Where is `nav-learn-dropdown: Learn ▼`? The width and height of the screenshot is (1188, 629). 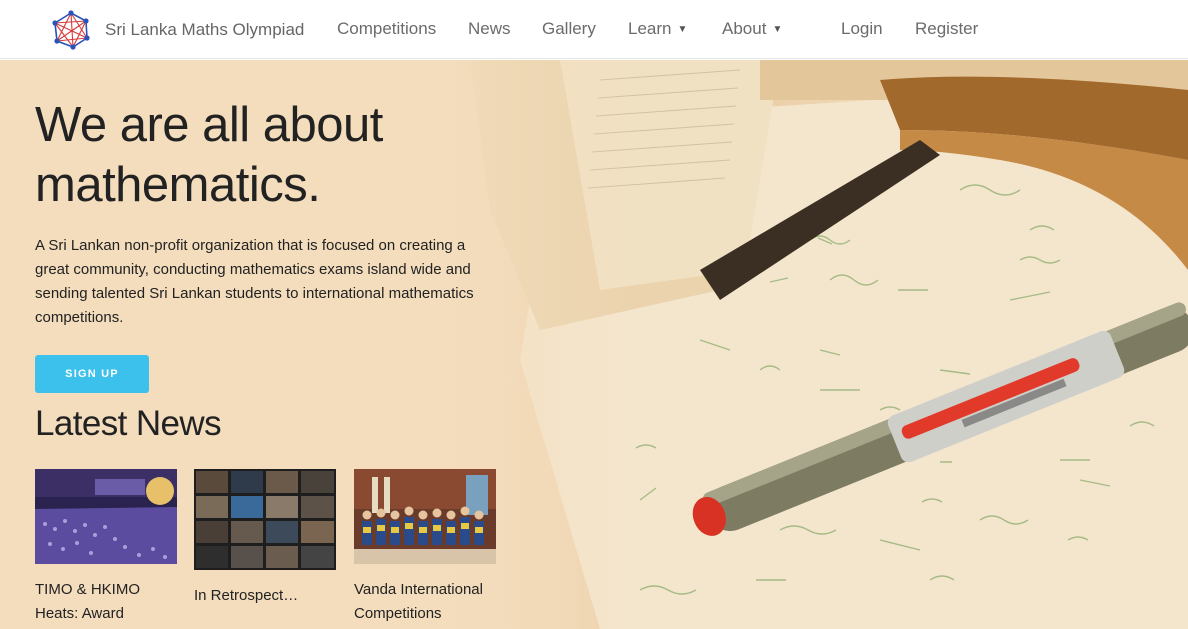 nav-learn-dropdown: Learn ▼ is located at coordinates (657, 29).